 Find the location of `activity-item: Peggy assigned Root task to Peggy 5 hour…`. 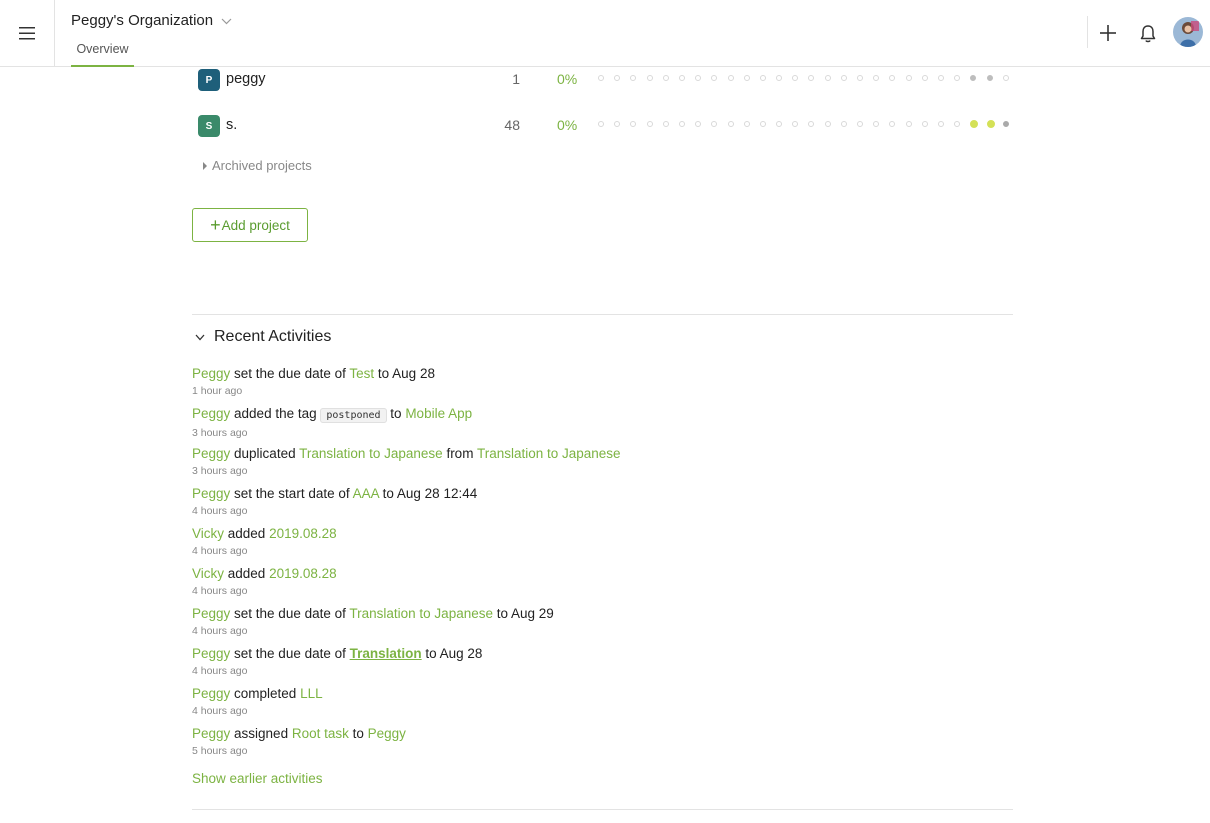

activity-item: Peggy assigned Root task to Peggy 5 hour… is located at coordinates (602, 741).